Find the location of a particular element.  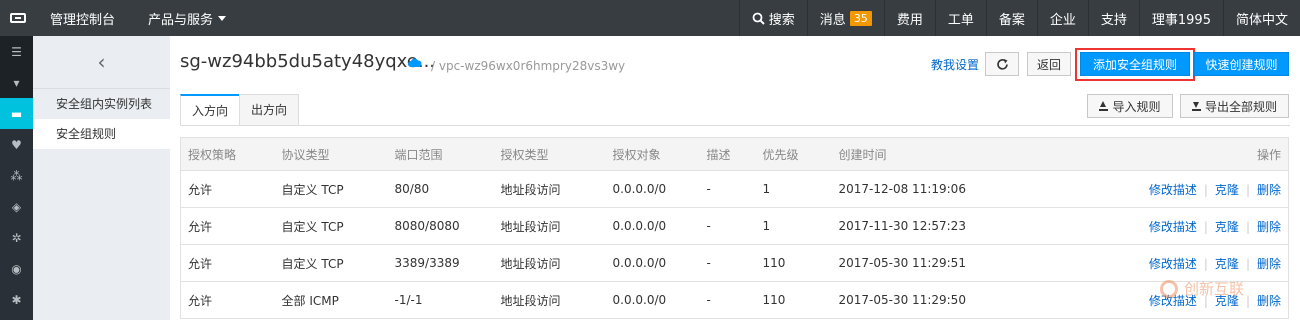

search-icon is located at coordinates (758, 18).